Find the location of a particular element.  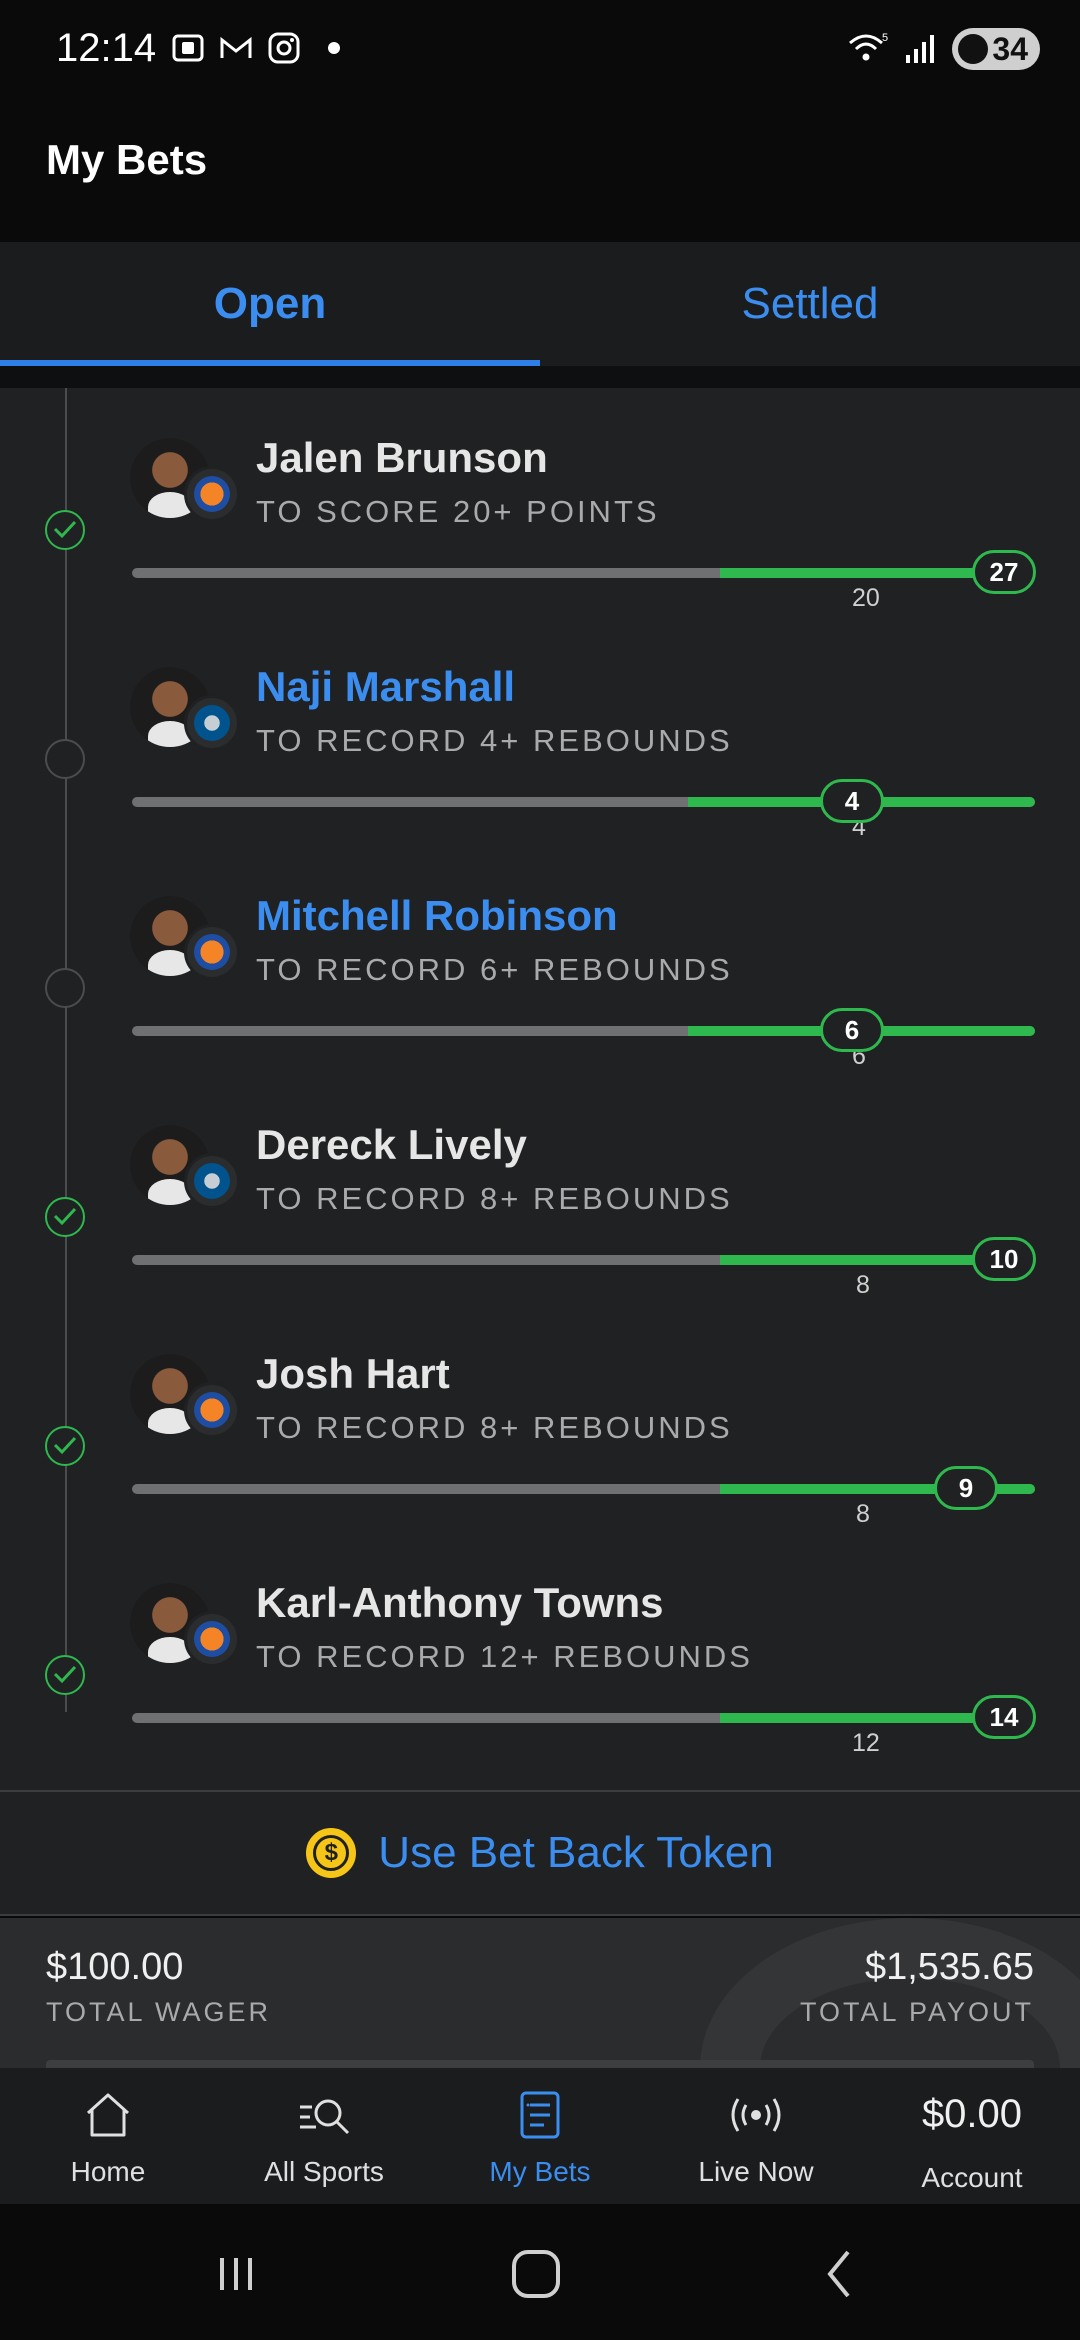

nav-home: Home is located at coordinates (108, 2136).